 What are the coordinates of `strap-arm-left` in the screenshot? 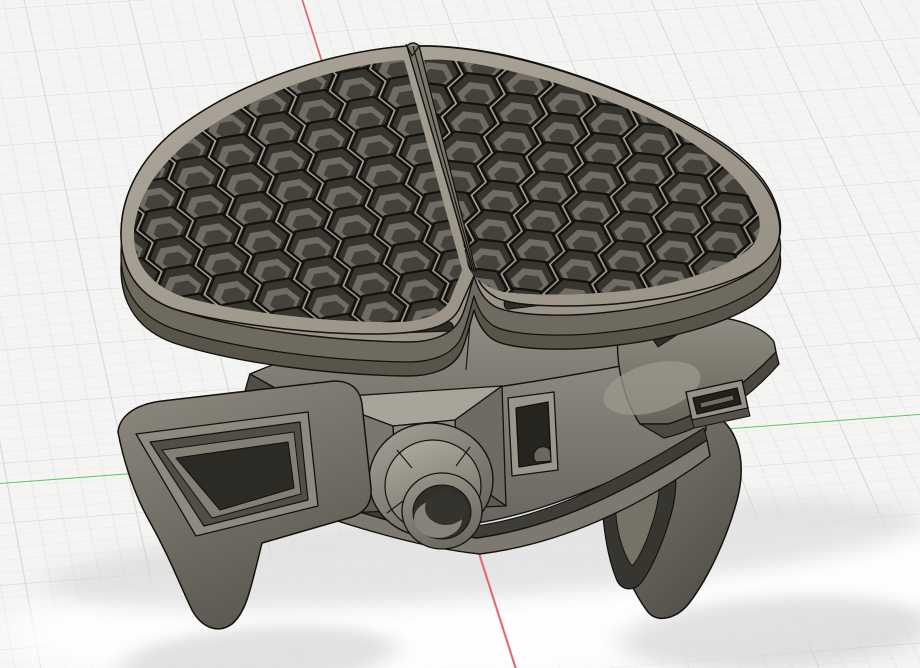 It's located at (244, 505).